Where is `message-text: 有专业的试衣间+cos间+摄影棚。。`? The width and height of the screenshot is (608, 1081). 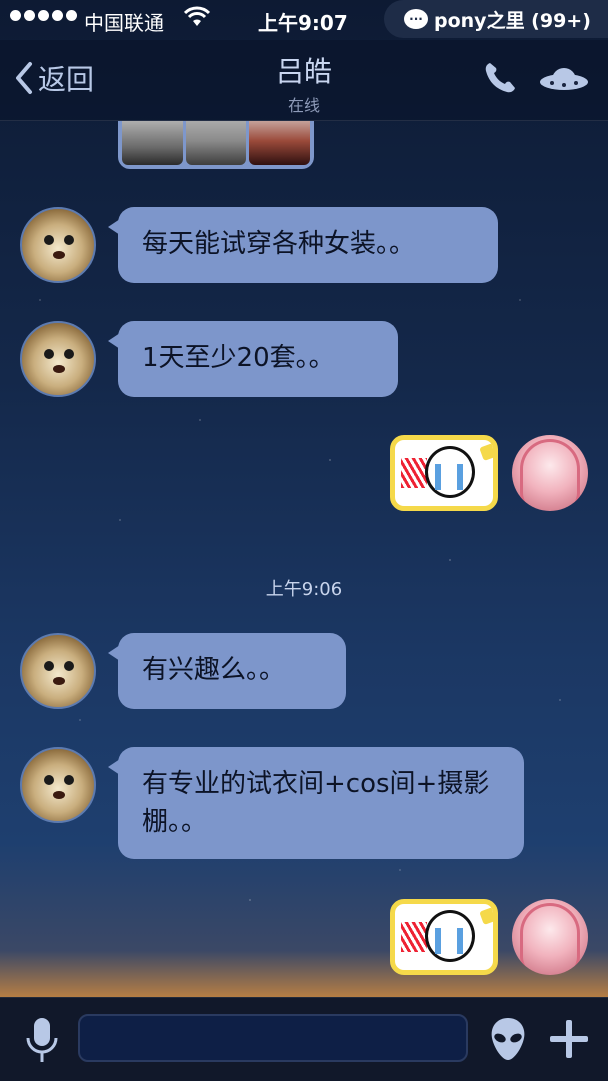 message-text: 有专业的试衣间+cos间+摄影棚。。 is located at coordinates (316, 803).